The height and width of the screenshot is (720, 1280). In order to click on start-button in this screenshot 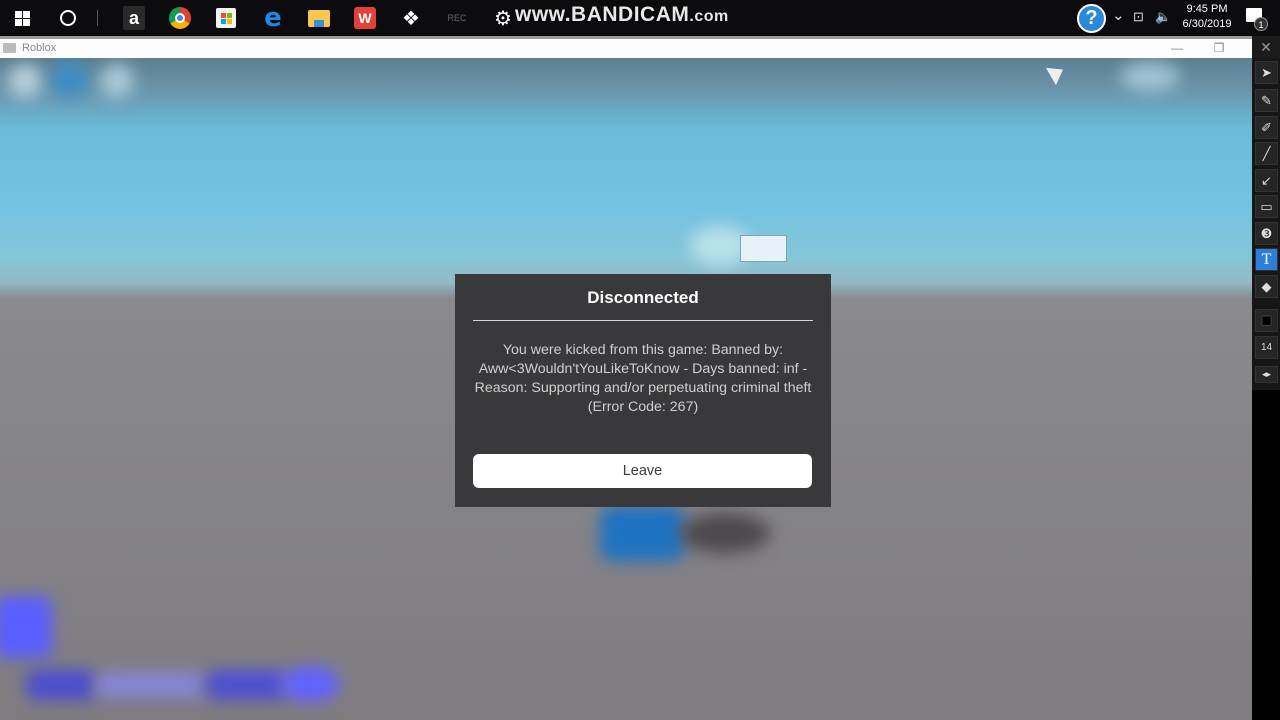, I will do `click(22, 18)`.